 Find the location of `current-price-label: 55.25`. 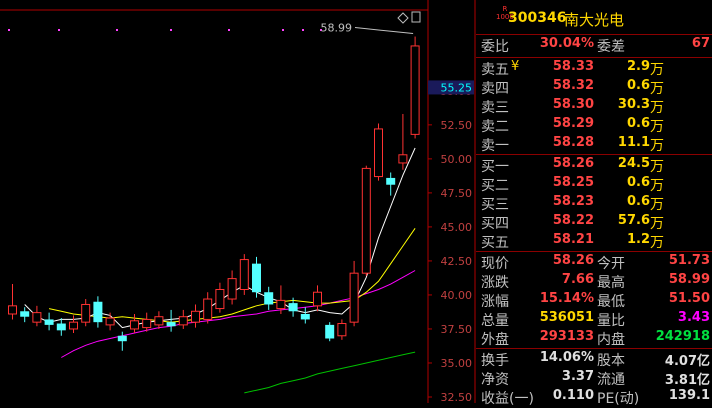

current-price-label: 55.25 is located at coordinates (457, 87).